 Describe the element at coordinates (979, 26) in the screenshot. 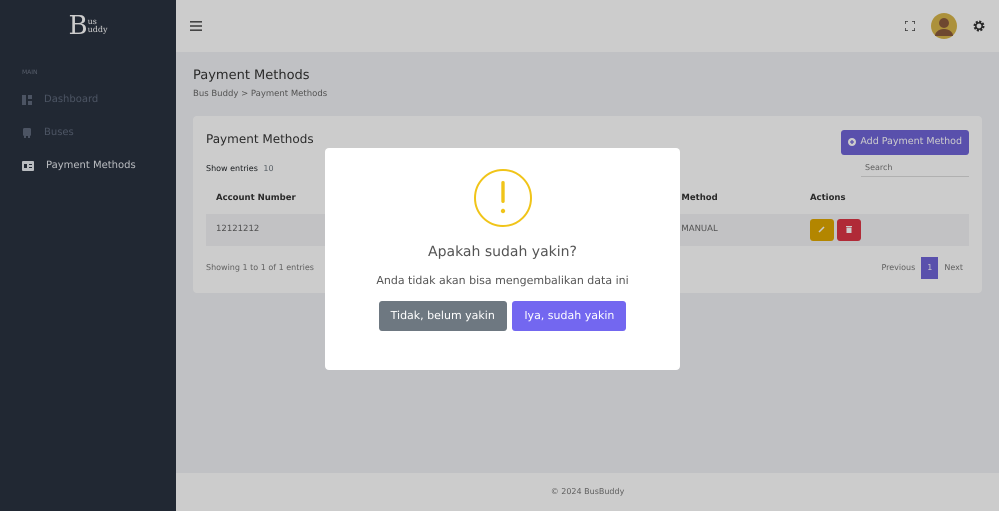

I see `settings-icon` at that location.